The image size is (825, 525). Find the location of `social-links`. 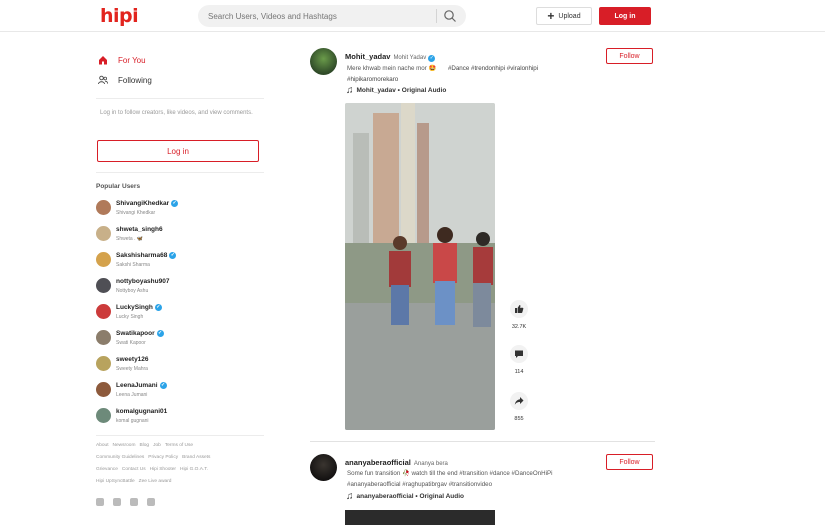

social-links is located at coordinates (125, 502).